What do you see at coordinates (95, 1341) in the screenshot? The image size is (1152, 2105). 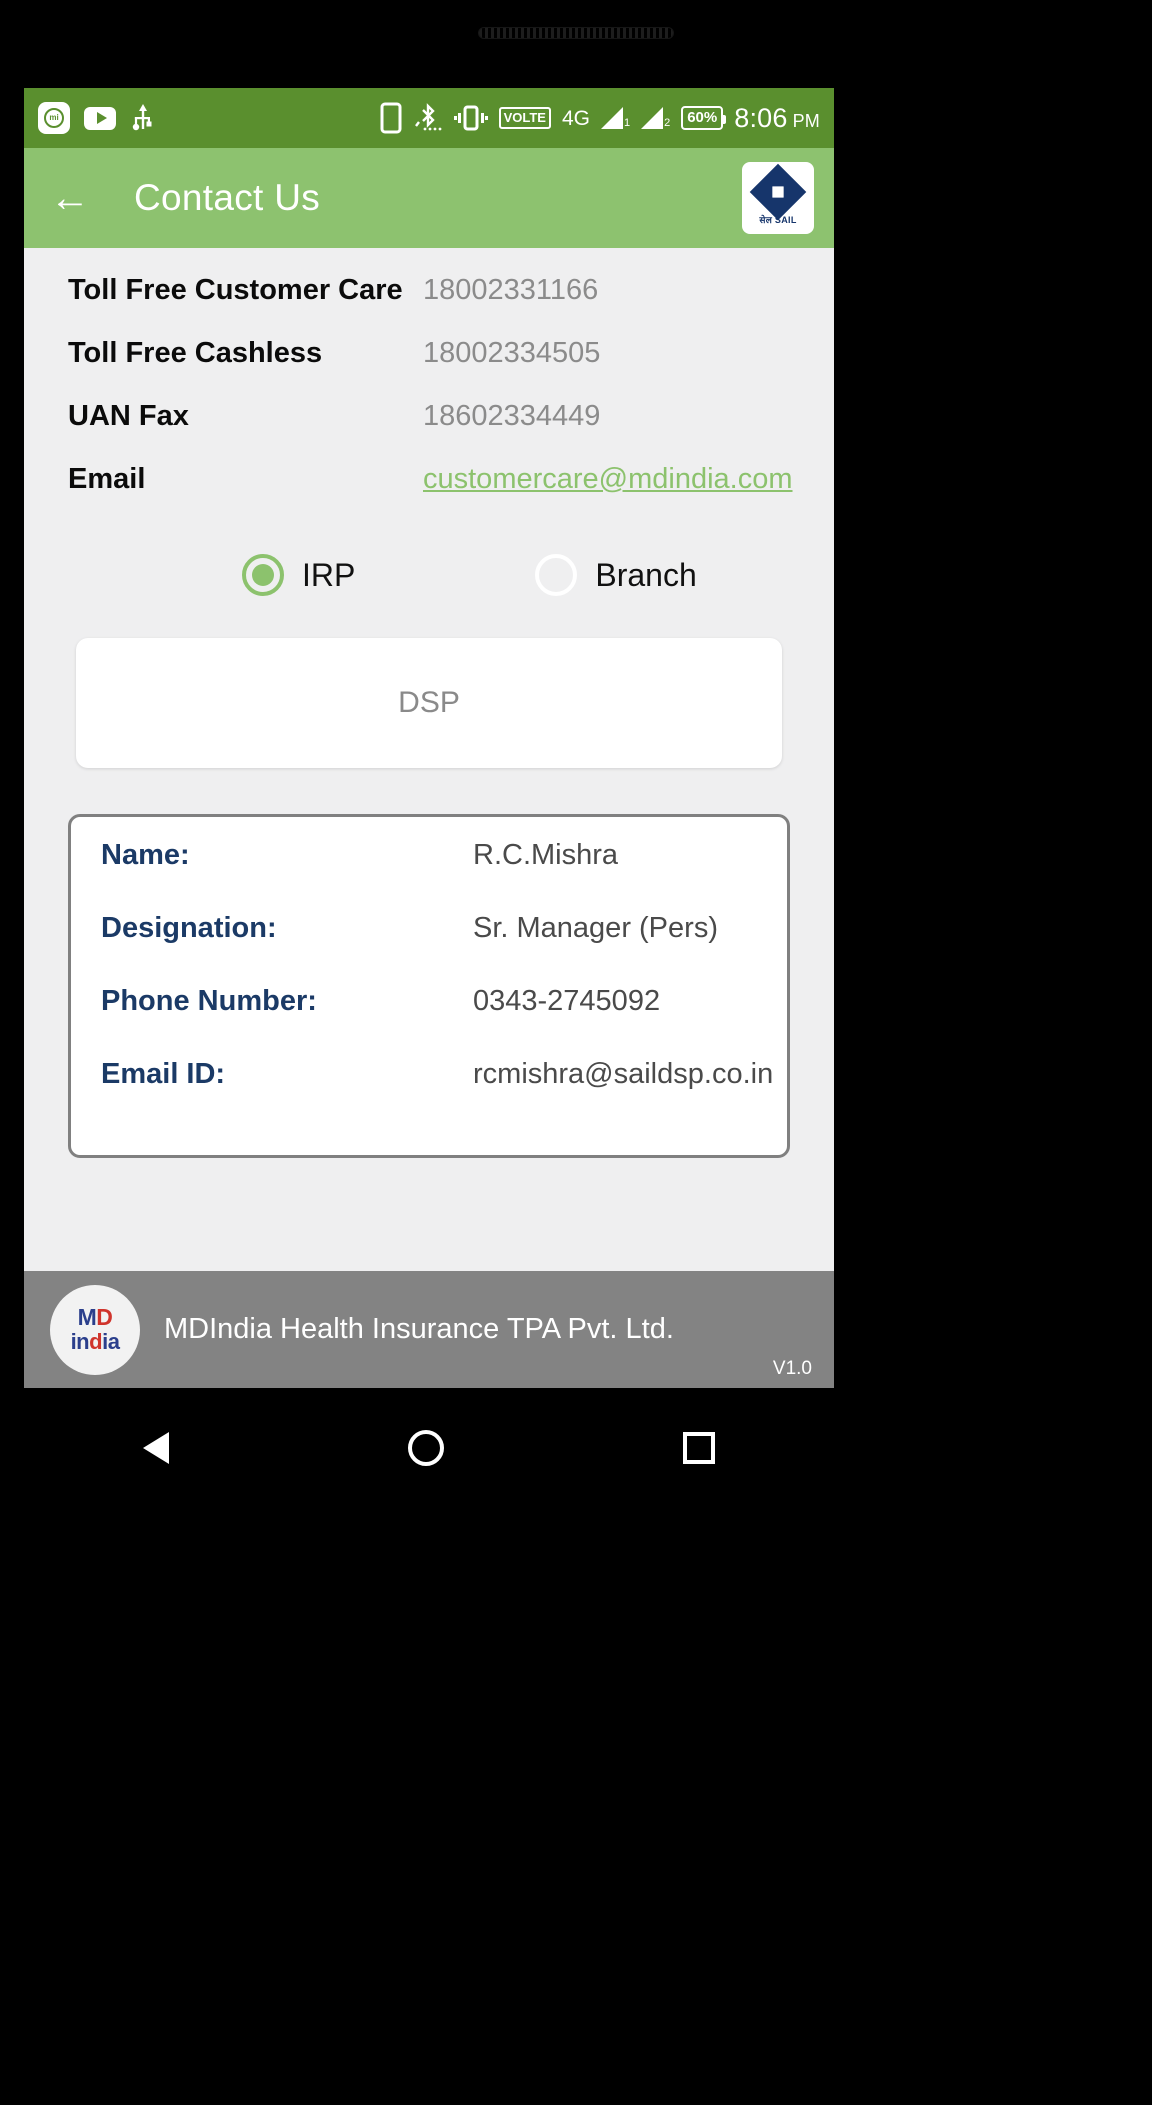 I see `mdindia-logo-india: india` at bounding box center [95, 1341].